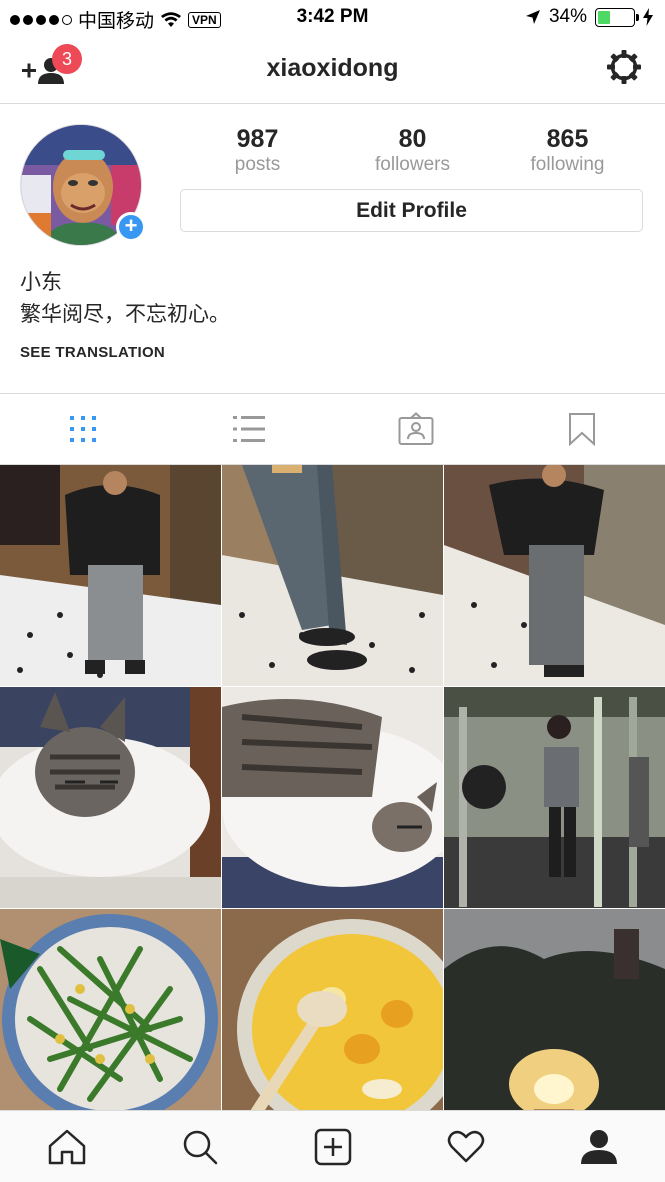 The image size is (665, 1182). What do you see at coordinates (532, 17) in the screenshot?
I see `location-arrow-icon` at bounding box center [532, 17].